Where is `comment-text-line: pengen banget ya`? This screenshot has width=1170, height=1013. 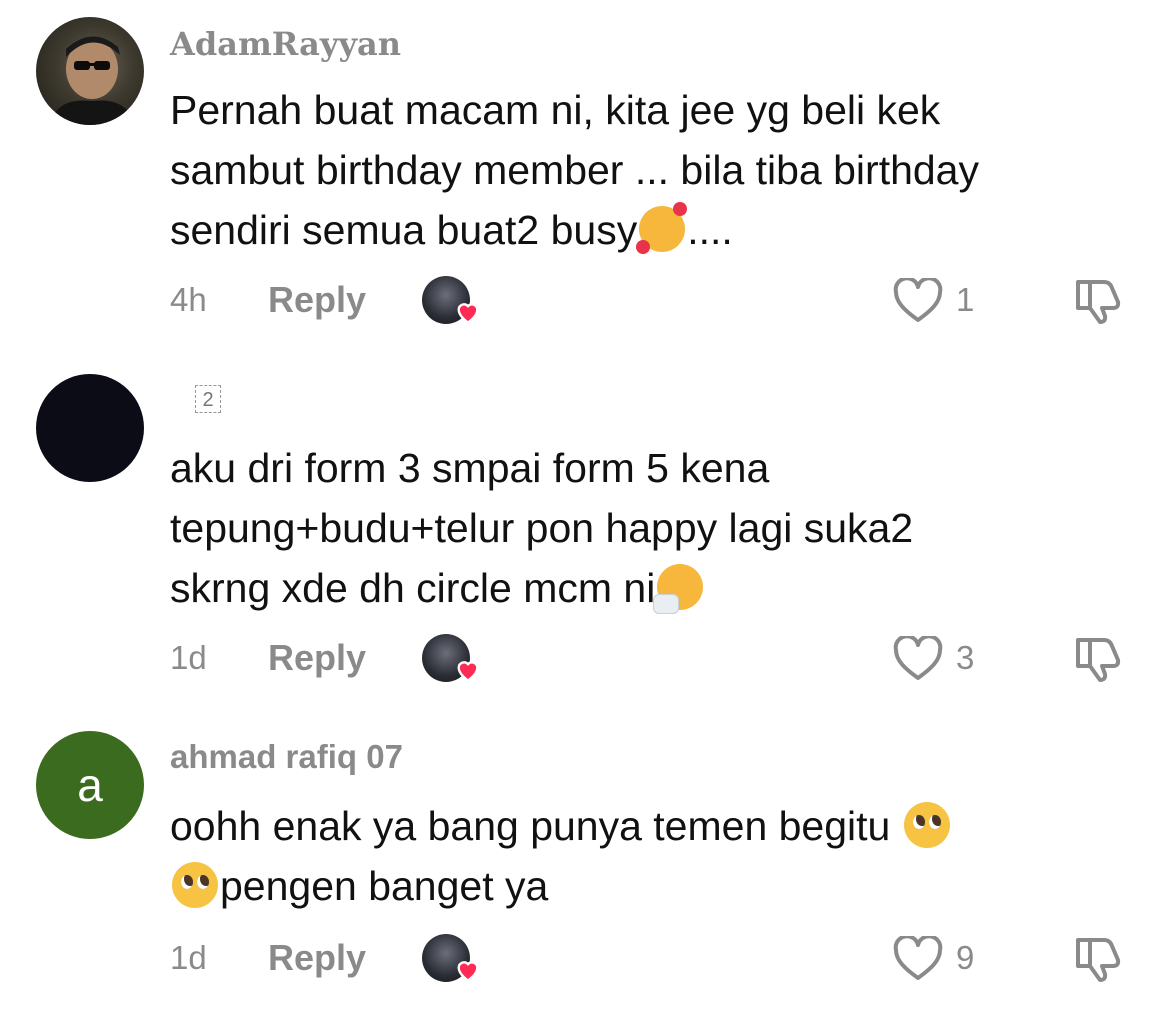
comment-text-line: pengen banget ya is located at coordinates (650, 886).